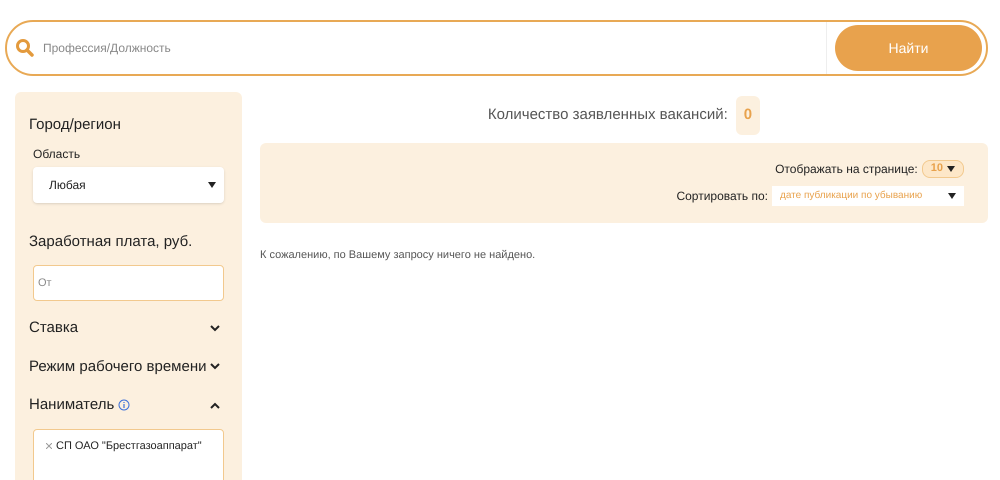 This screenshot has height=480, width=1000. Describe the element at coordinates (608, 115) in the screenshot. I see `vacancy-count-label: Количество заявленных вакансий:` at that location.